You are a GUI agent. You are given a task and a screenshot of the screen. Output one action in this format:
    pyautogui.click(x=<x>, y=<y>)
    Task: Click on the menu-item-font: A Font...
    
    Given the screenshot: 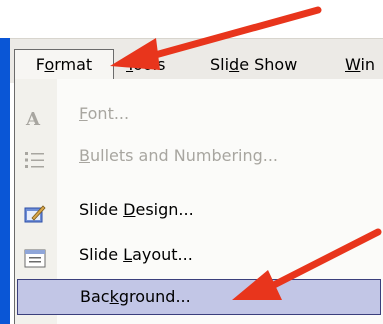 What is the action you would take?
    pyautogui.click(x=199, y=114)
    